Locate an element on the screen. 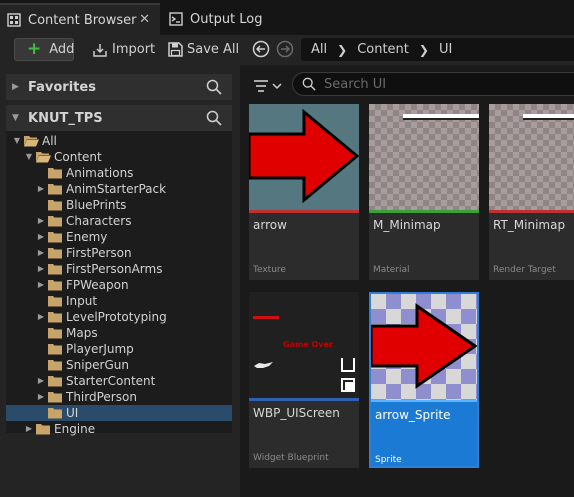 The image size is (574, 497). search-input is located at coordinates (439, 84).